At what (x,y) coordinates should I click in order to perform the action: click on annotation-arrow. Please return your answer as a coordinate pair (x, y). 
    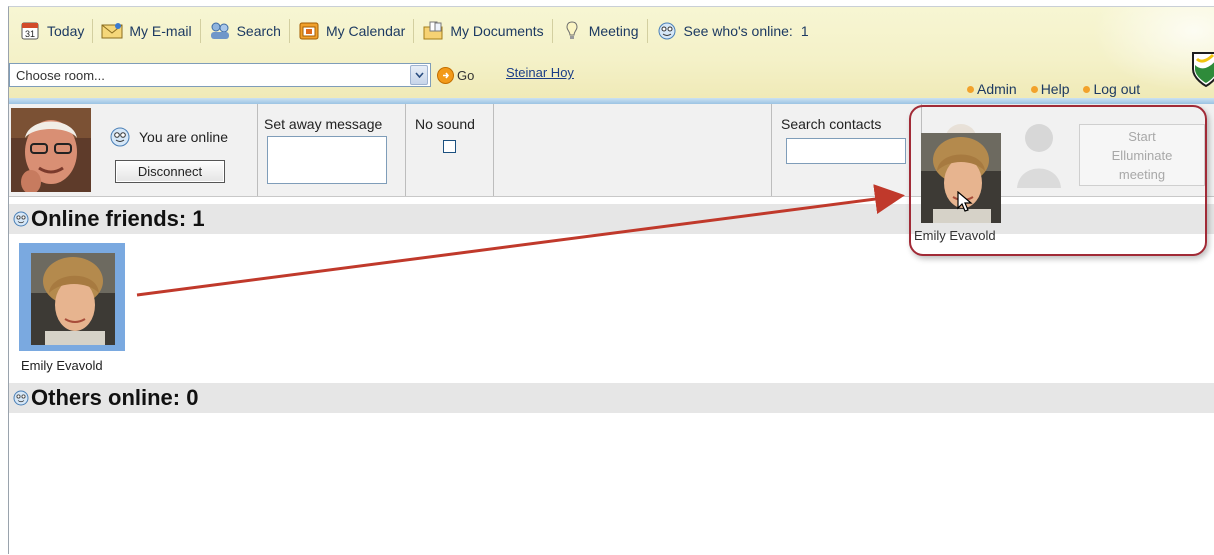
    Looking at the image, I should click on (520, 240).